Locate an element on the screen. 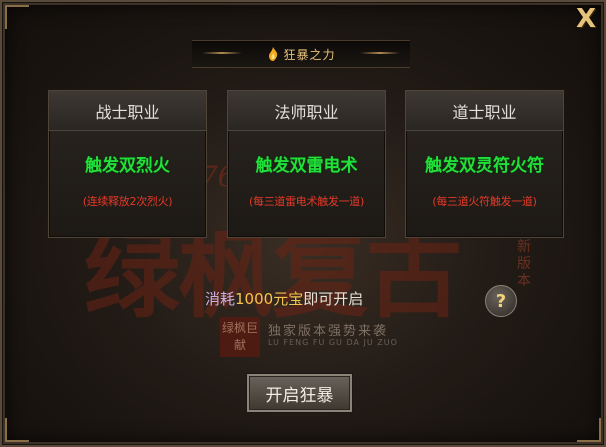 This screenshot has width=606, height=447. card-note: (连续释放2次烈火) is located at coordinates (127, 201).